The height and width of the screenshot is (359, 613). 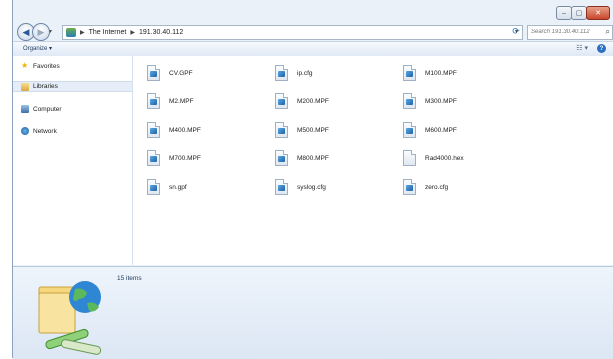 What do you see at coordinates (608, 32) in the screenshot?
I see `search-icon: ⌕` at bounding box center [608, 32].